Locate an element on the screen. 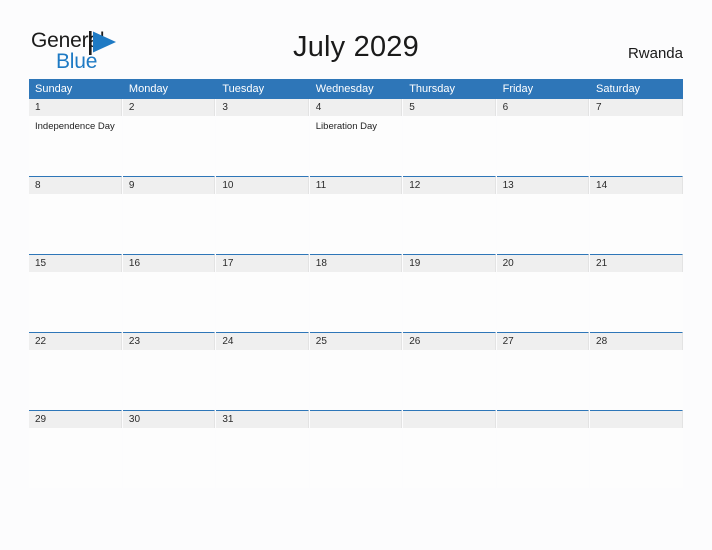  page-title: July 2029 is located at coordinates (356, 47).